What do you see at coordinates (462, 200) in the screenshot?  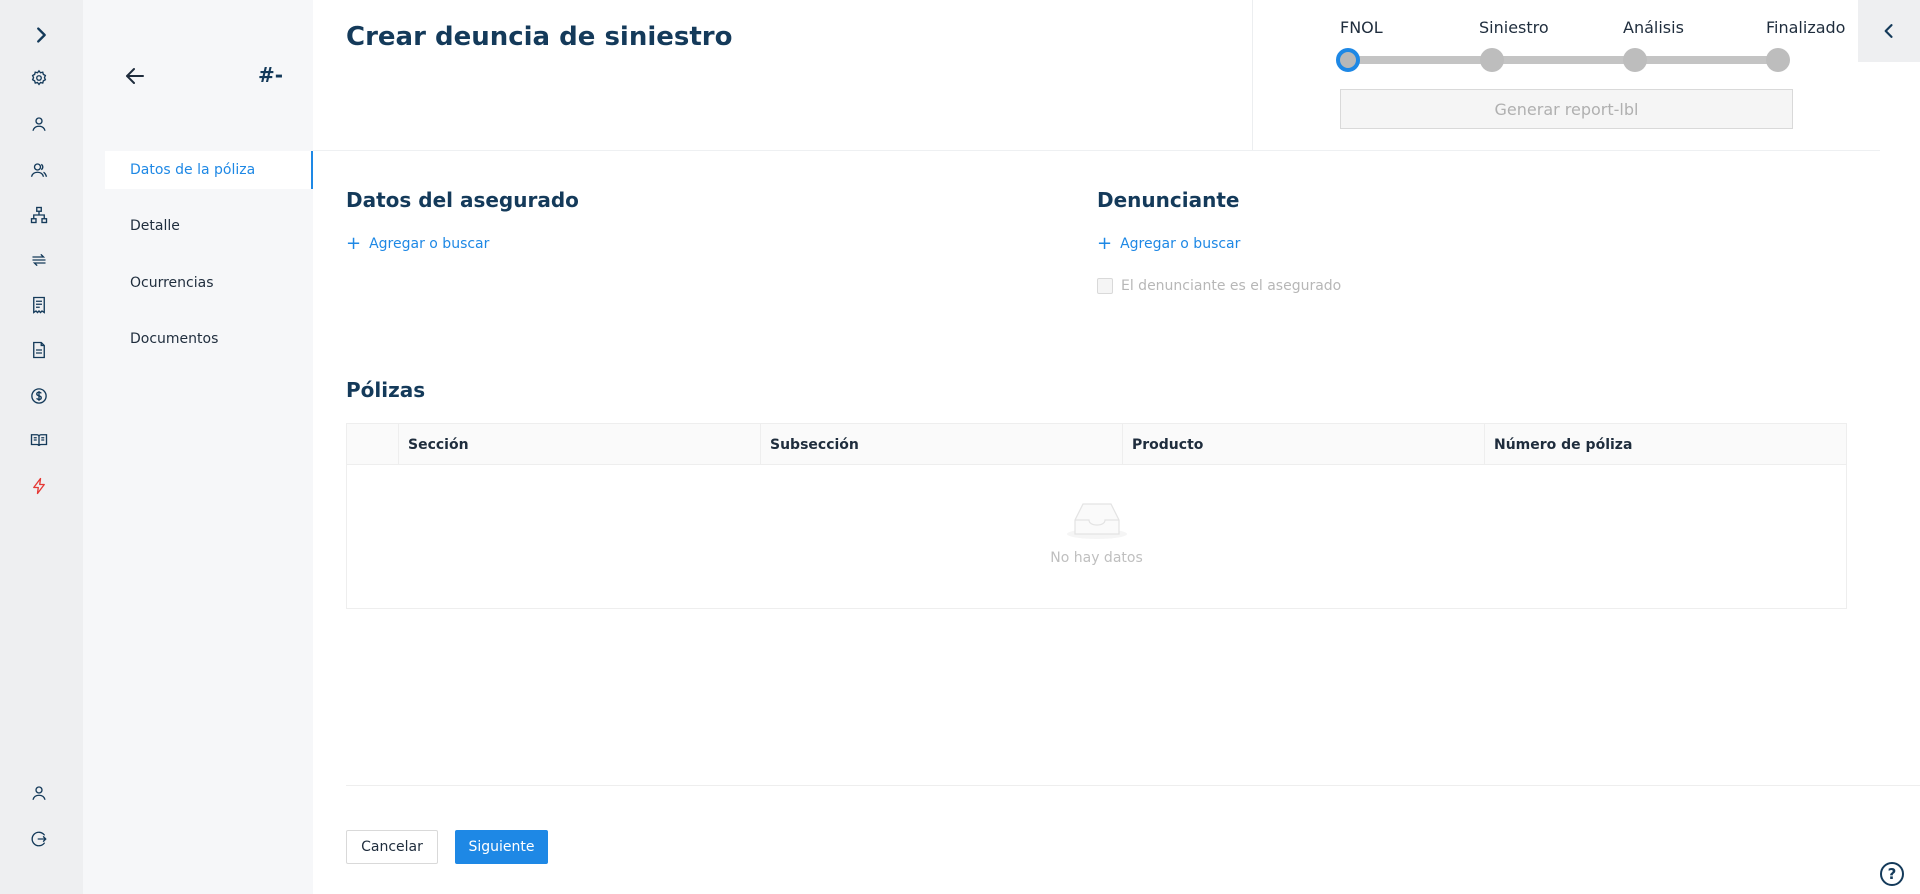 I see `insured-section-title: Datos del asegurado` at bounding box center [462, 200].